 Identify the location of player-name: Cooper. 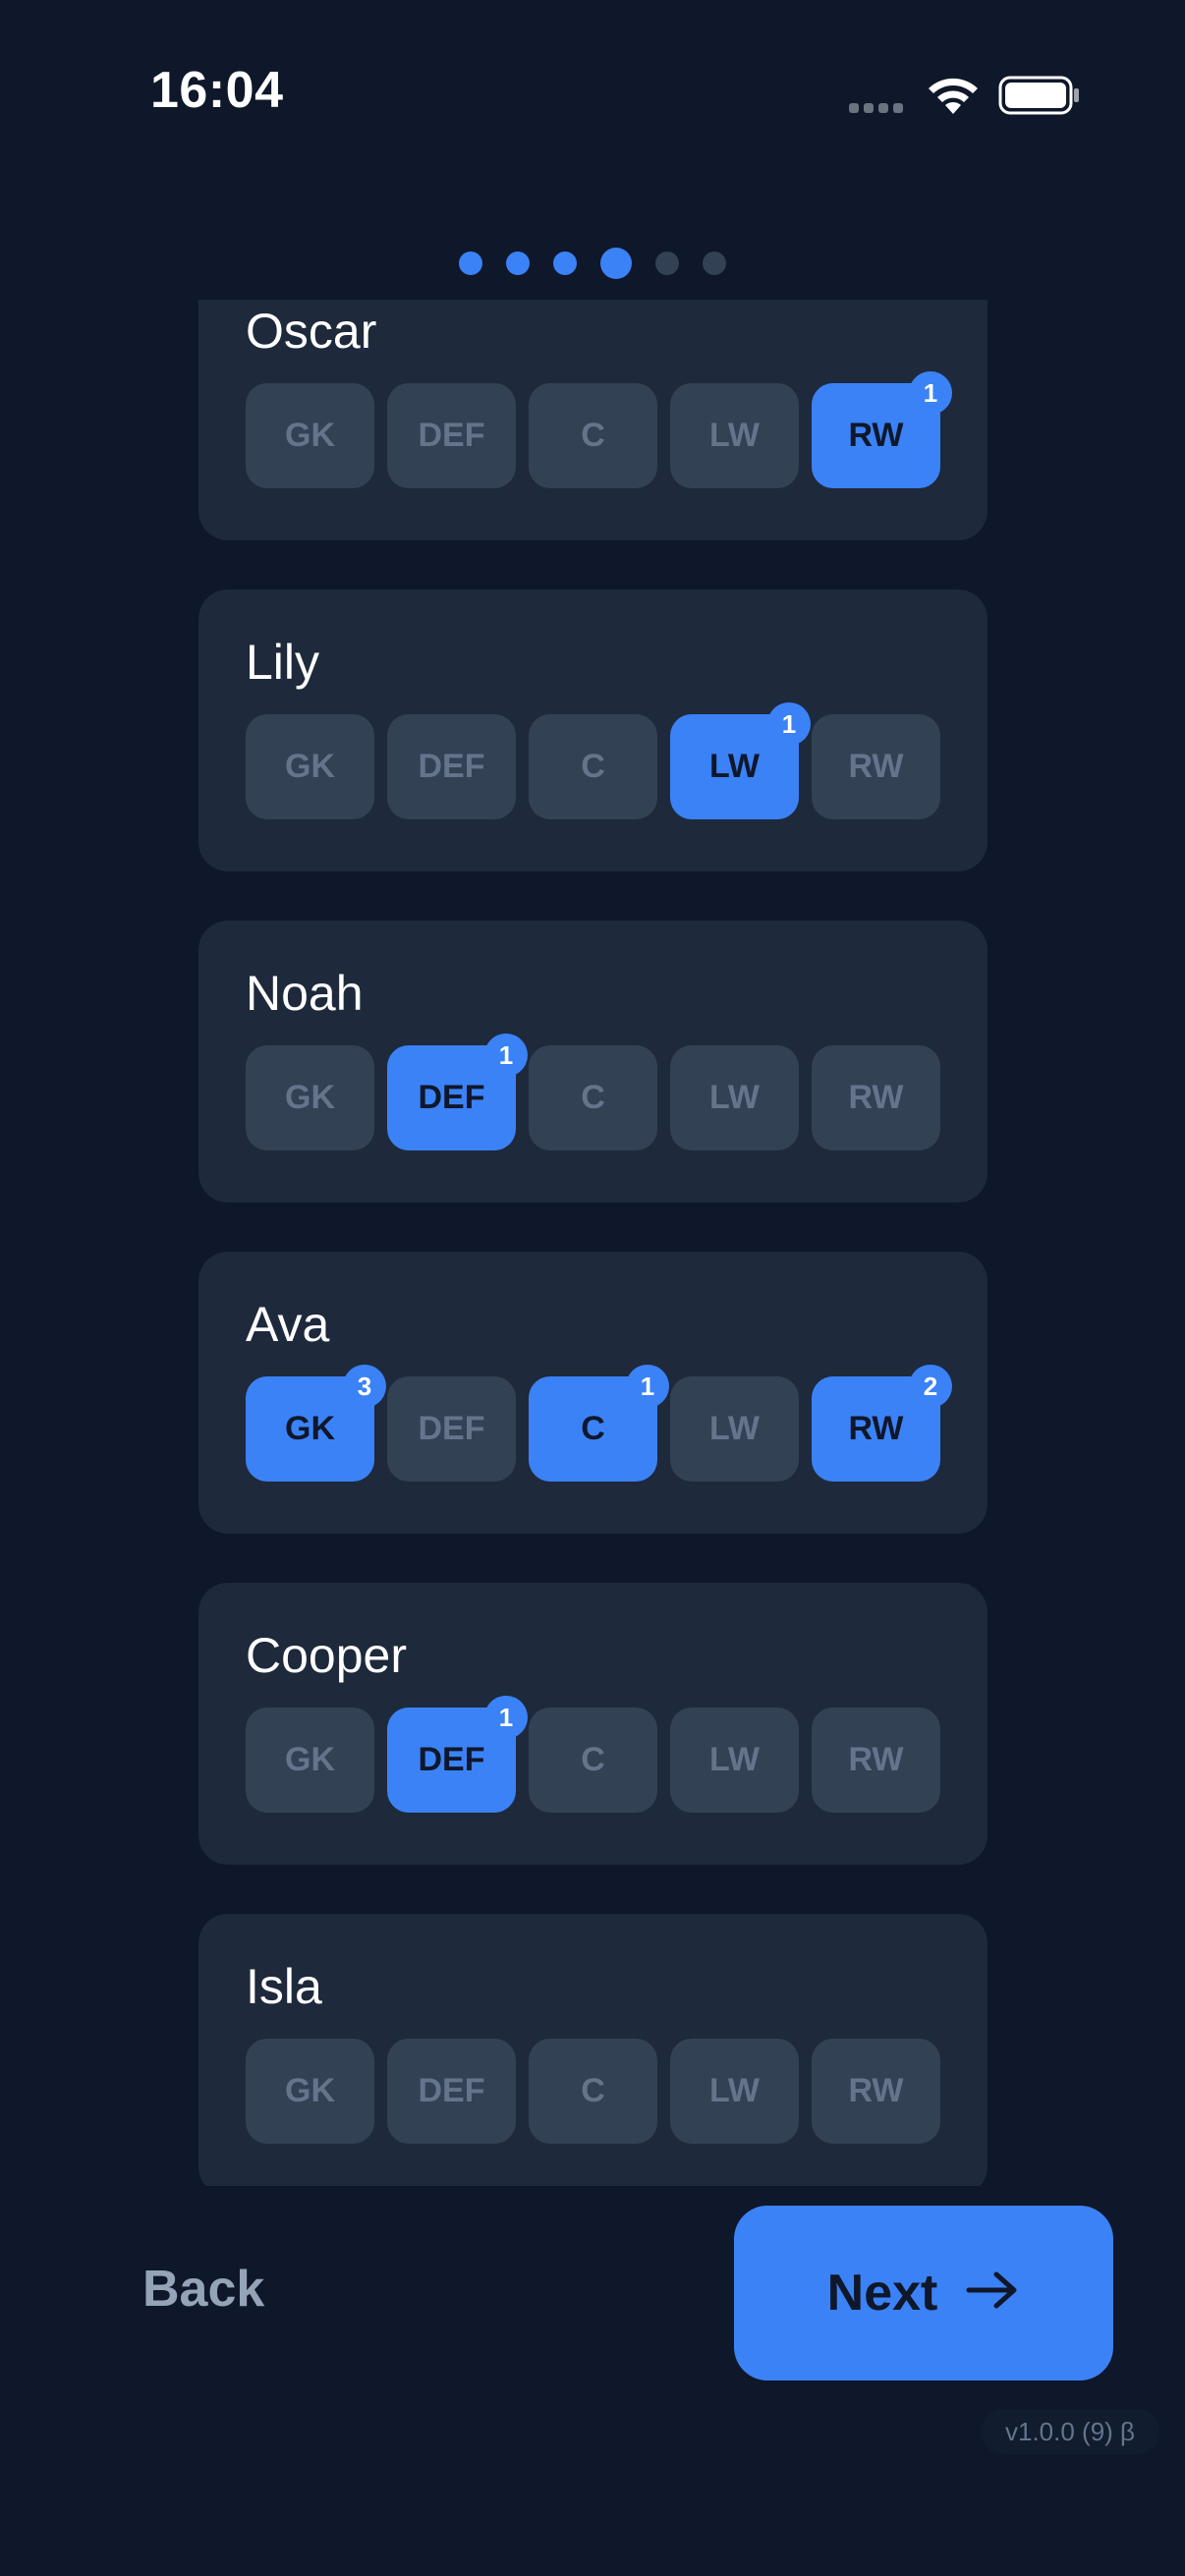
(326, 1655).